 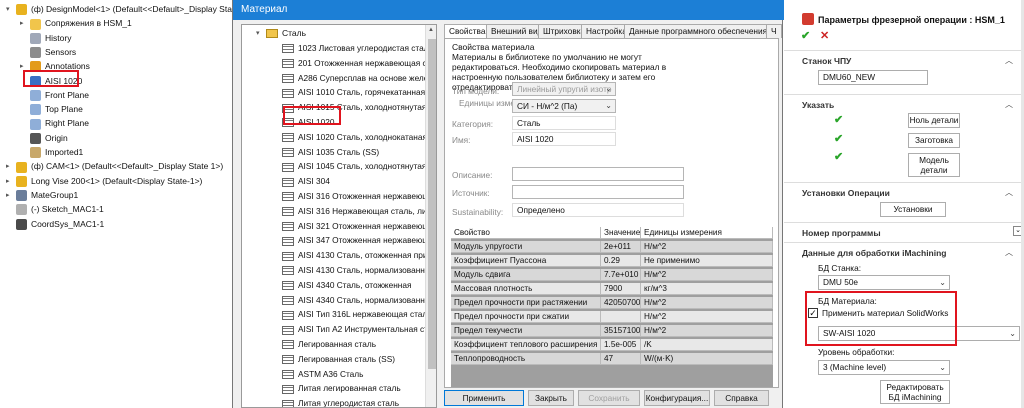 What do you see at coordinates (841, 233) in the screenshot?
I see `program-section-header: Номер программы` at bounding box center [841, 233].